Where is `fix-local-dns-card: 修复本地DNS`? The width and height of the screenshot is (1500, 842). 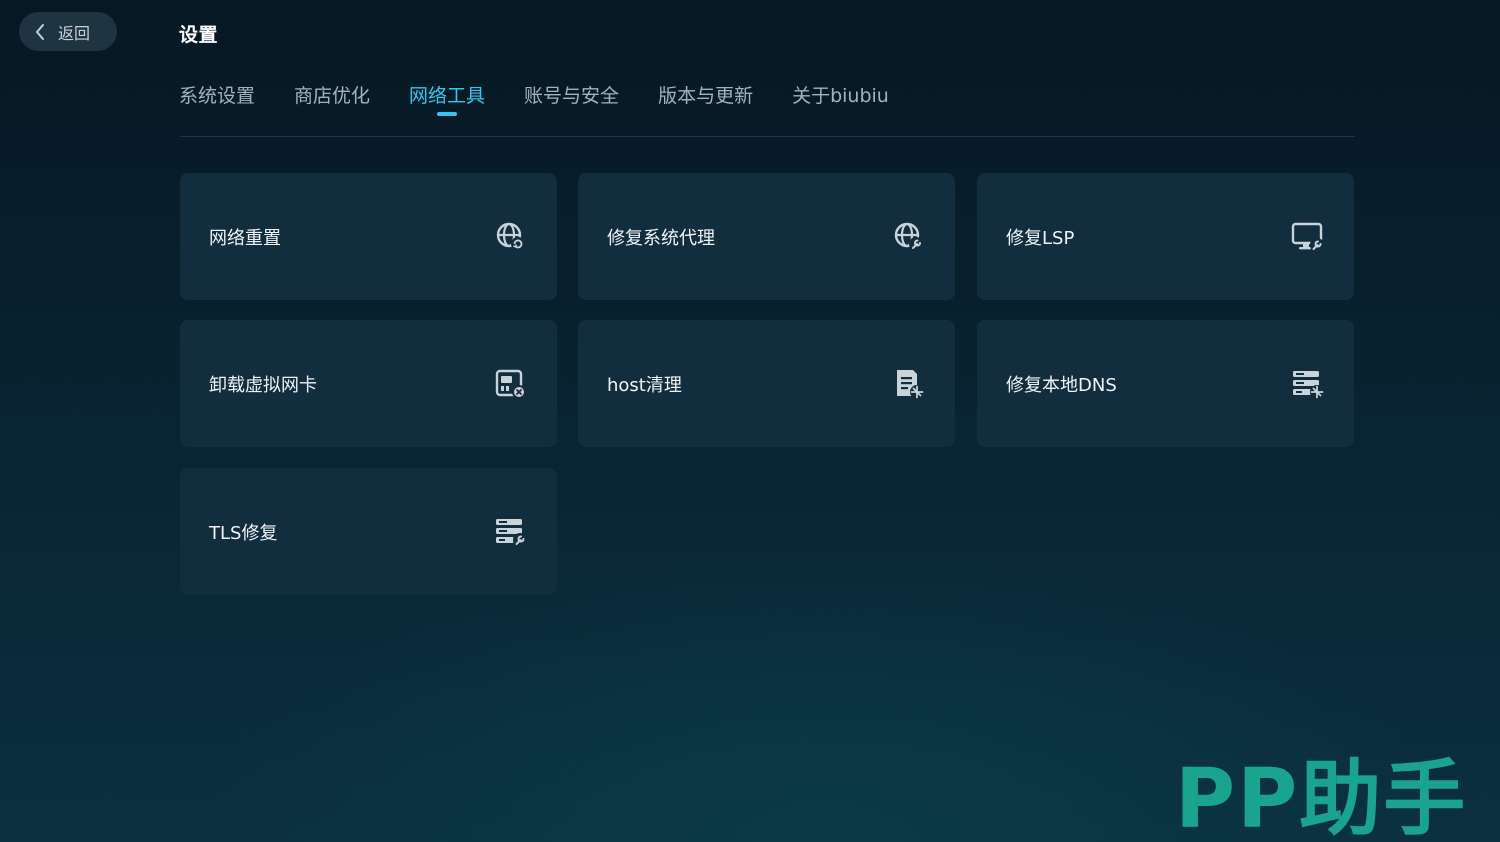
fix-local-dns-card: 修复本地DNS is located at coordinates (1165, 383).